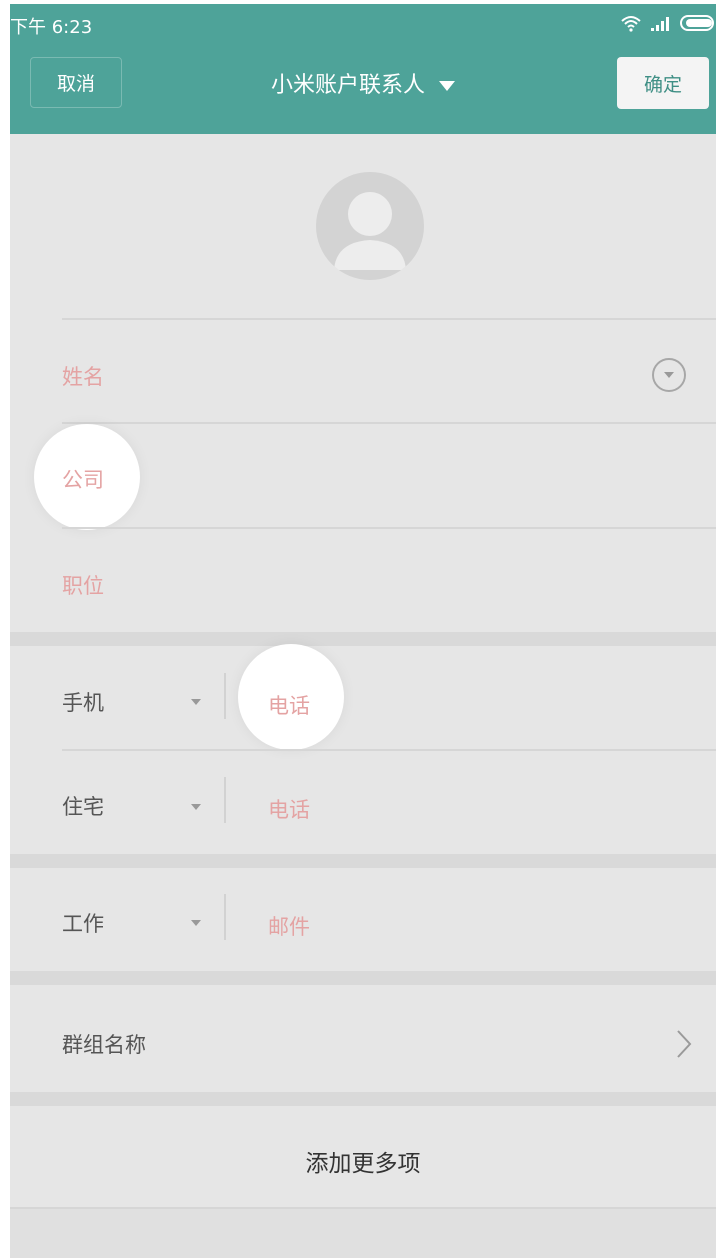 The height and width of the screenshot is (1258, 716). What do you see at coordinates (83, 806) in the screenshot?
I see `phone-type-select-2: 住宅` at bounding box center [83, 806].